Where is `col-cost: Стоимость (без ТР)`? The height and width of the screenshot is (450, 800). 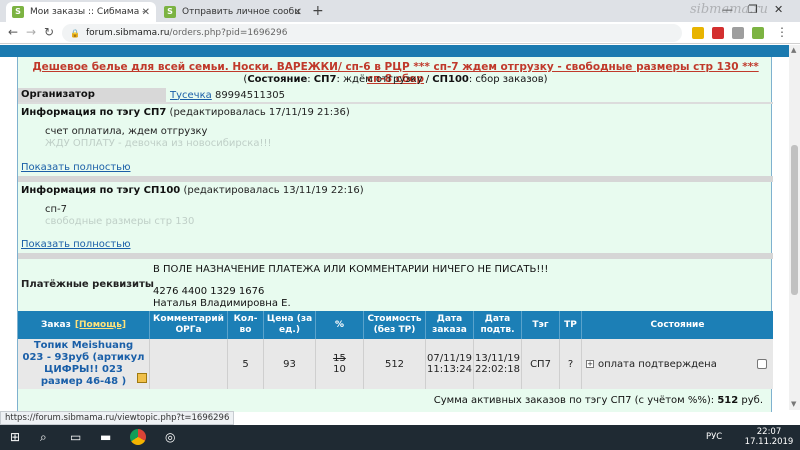 col-cost: Стоимость (без ТР) is located at coordinates (395, 325).